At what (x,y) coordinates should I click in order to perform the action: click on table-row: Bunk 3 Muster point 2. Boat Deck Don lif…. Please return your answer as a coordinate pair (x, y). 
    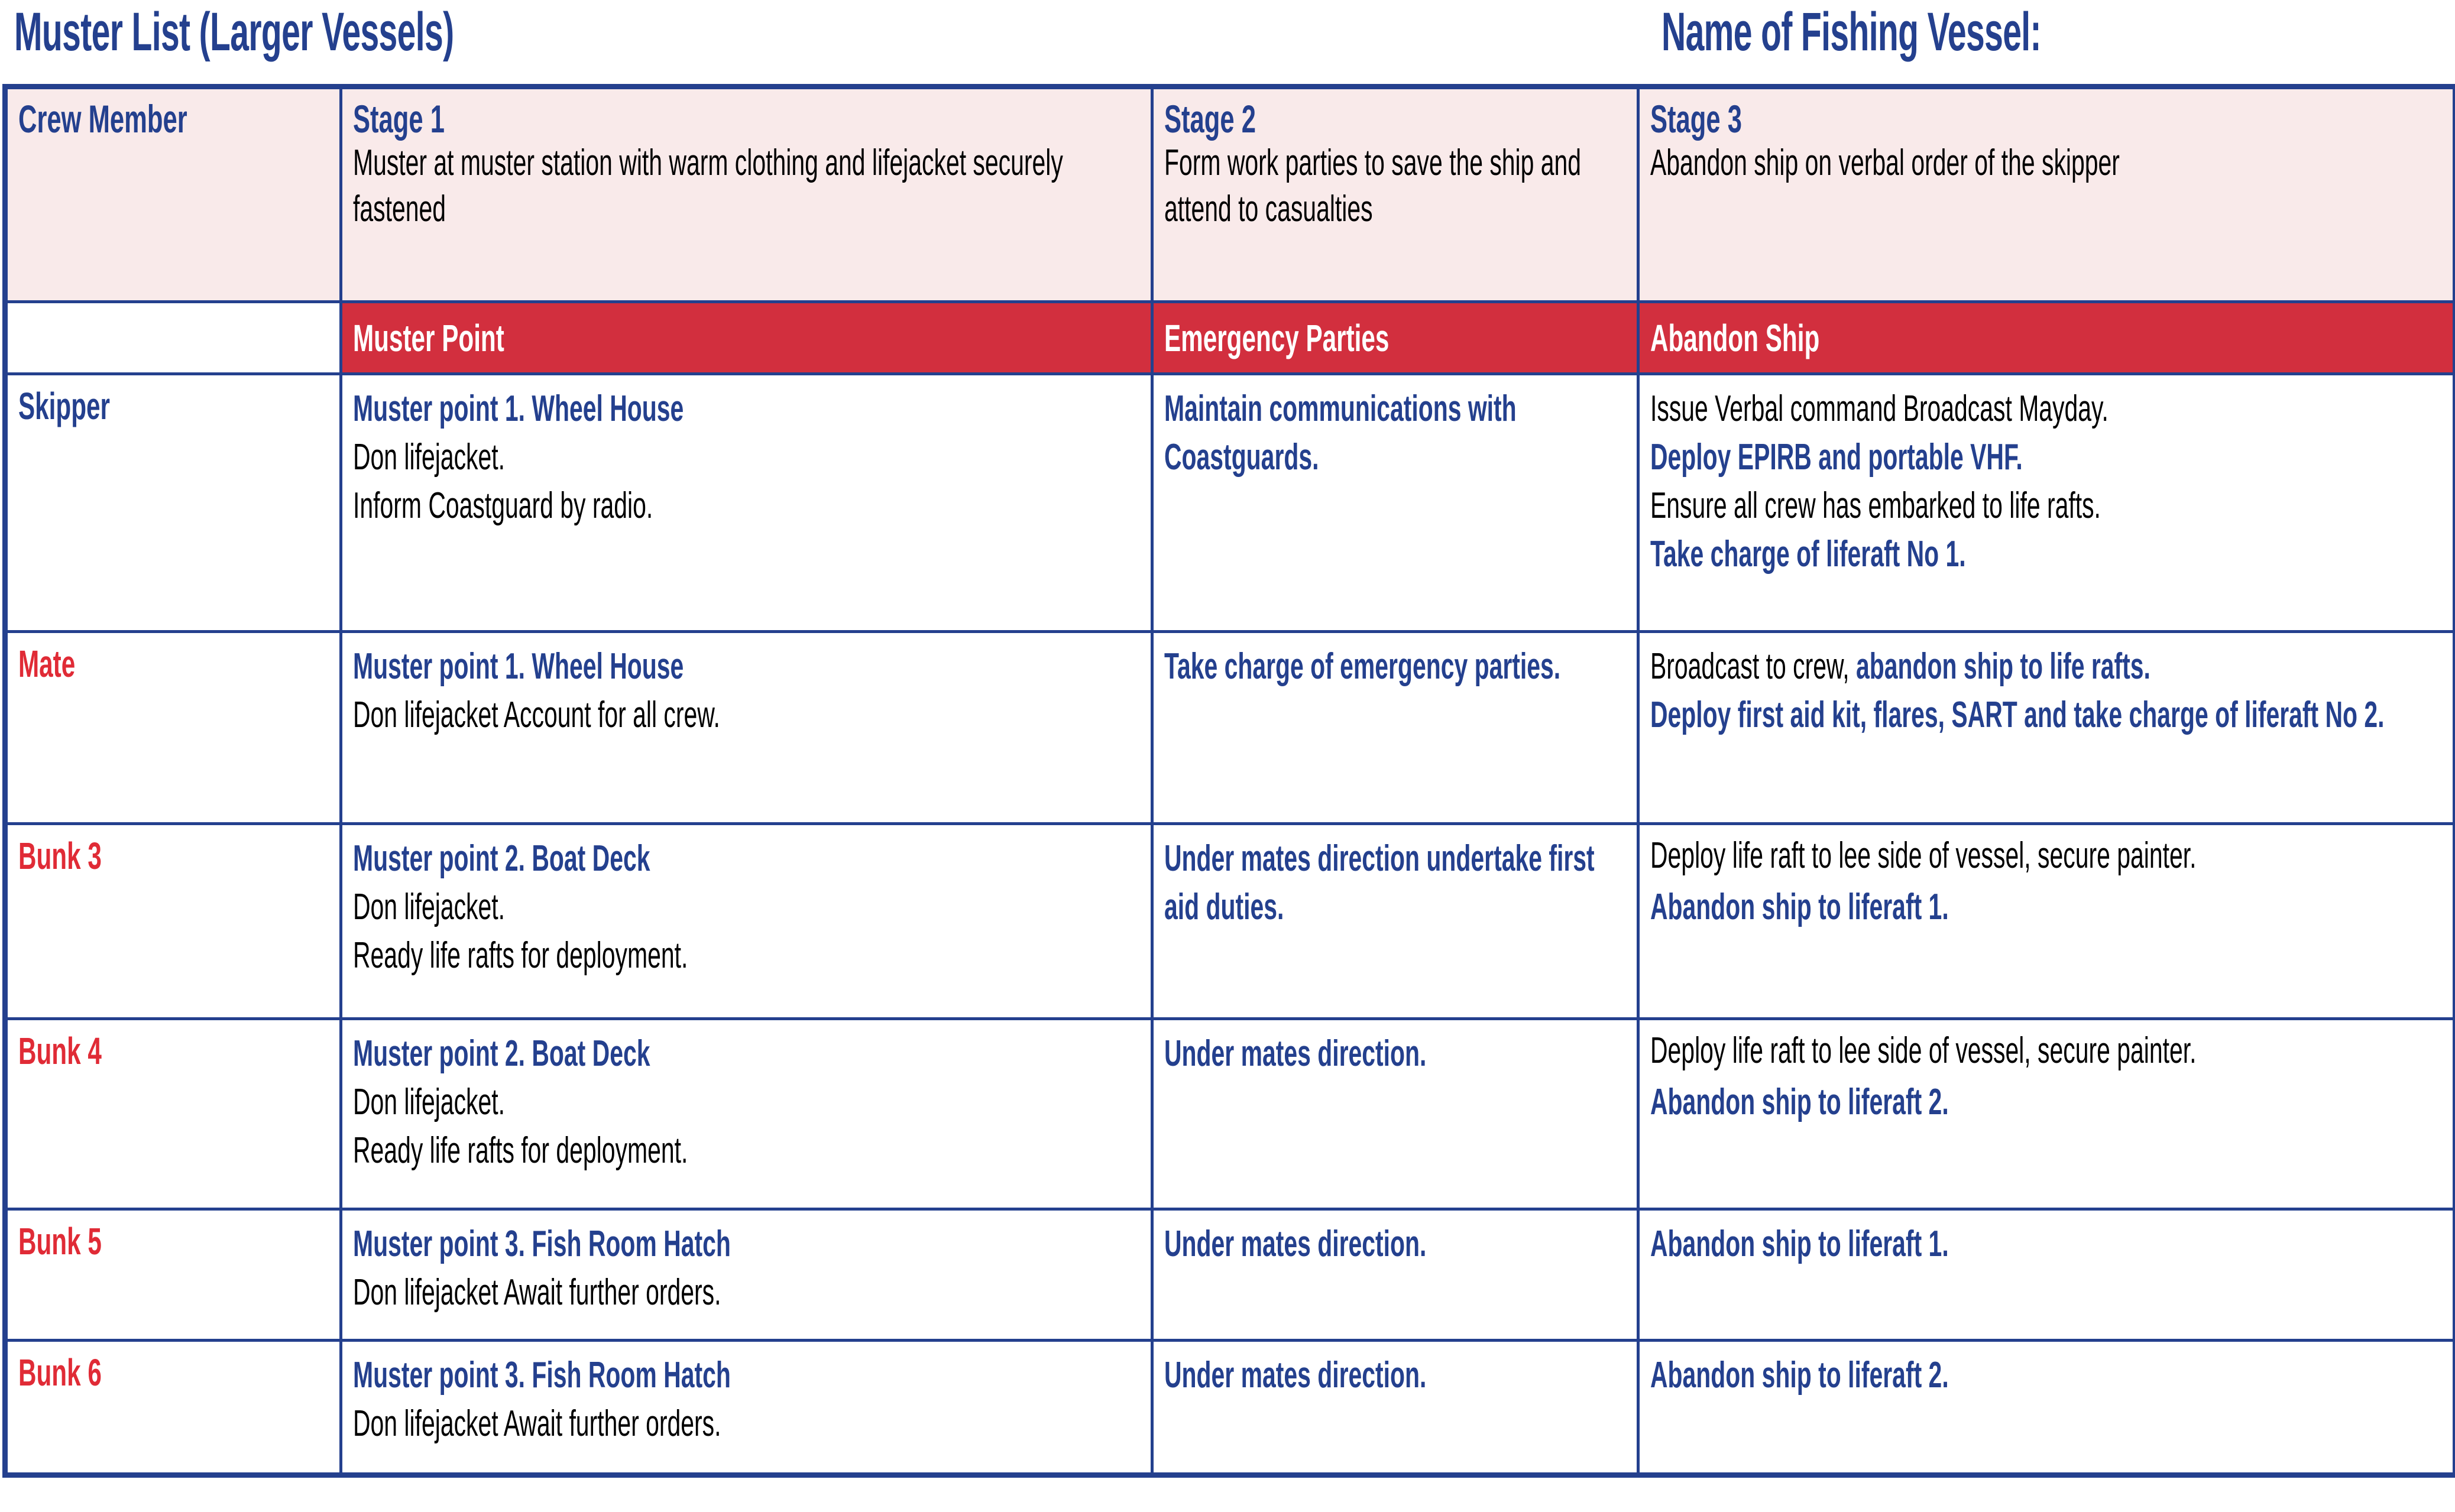
    Looking at the image, I should click on (1229, 921).